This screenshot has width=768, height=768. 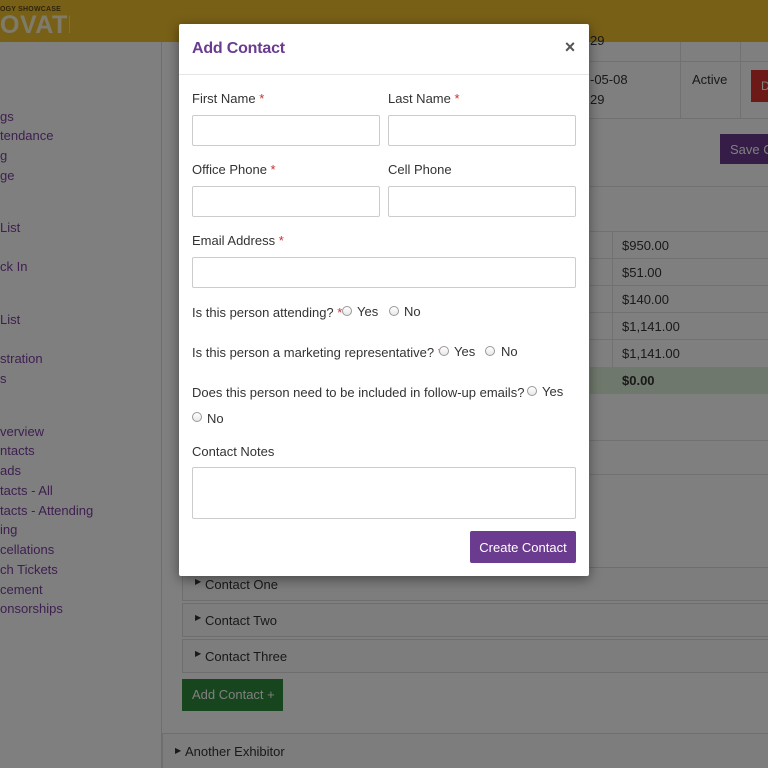 I want to click on attending-question: Is this person attending? *, so click(x=267, y=312).